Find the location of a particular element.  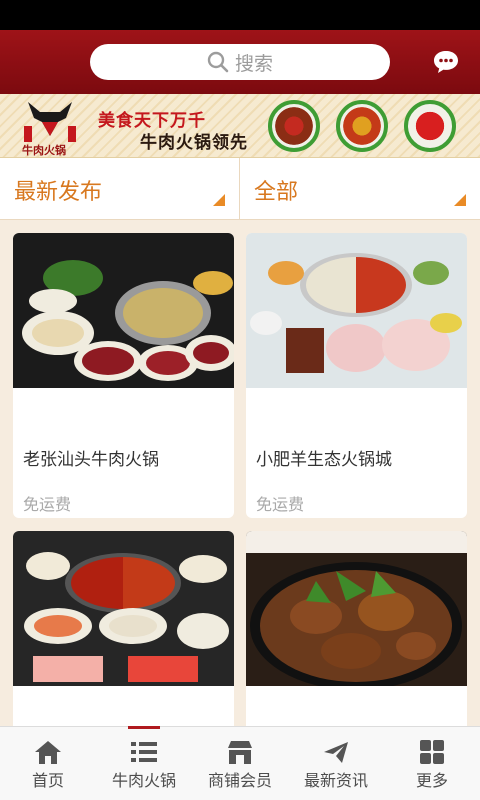

sort-dropdown-label: 最新发布 is located at coordinates (58, 192).